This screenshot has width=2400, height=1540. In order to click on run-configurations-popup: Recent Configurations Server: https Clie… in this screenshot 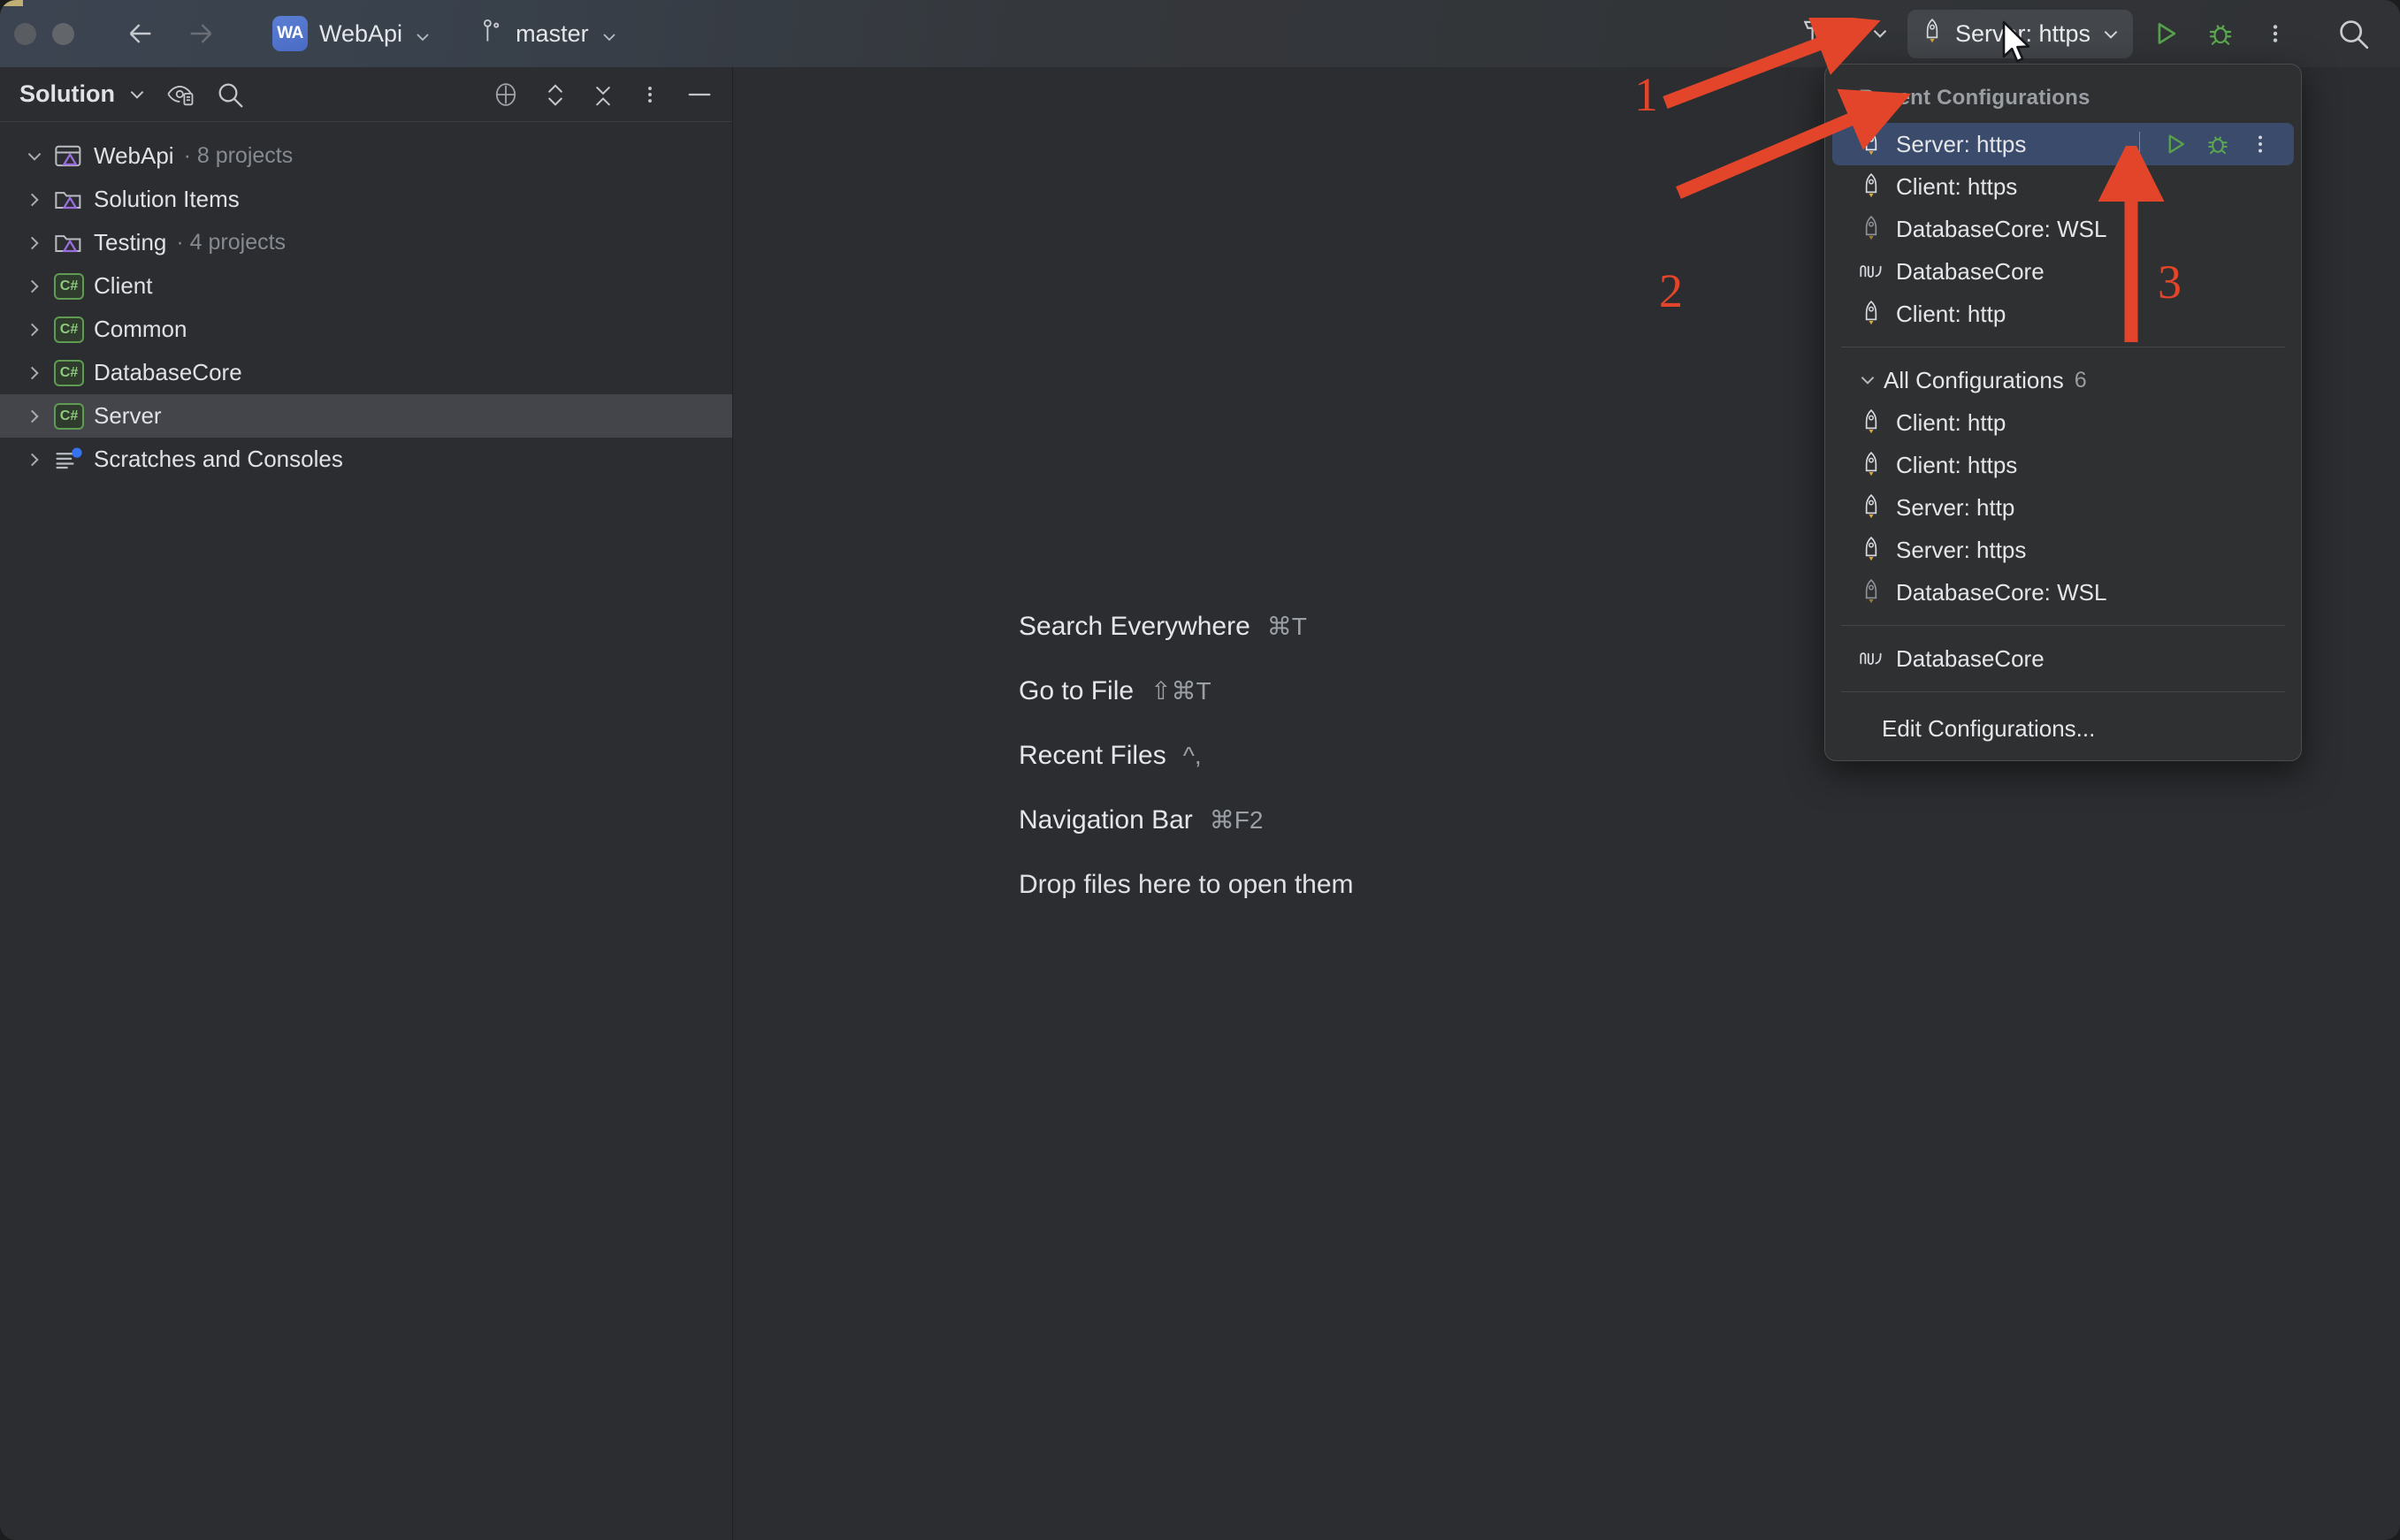, I will do `click(2063, 413)`.